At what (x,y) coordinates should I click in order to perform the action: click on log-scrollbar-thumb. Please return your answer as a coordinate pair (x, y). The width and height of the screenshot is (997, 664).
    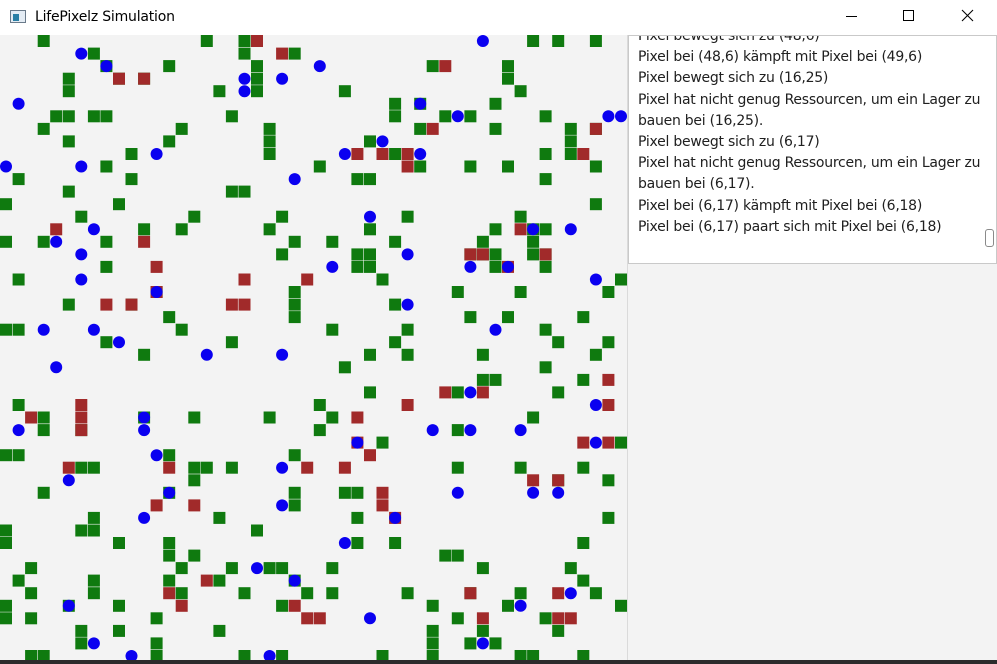
    Looking at the image, I should click on (989, 238).